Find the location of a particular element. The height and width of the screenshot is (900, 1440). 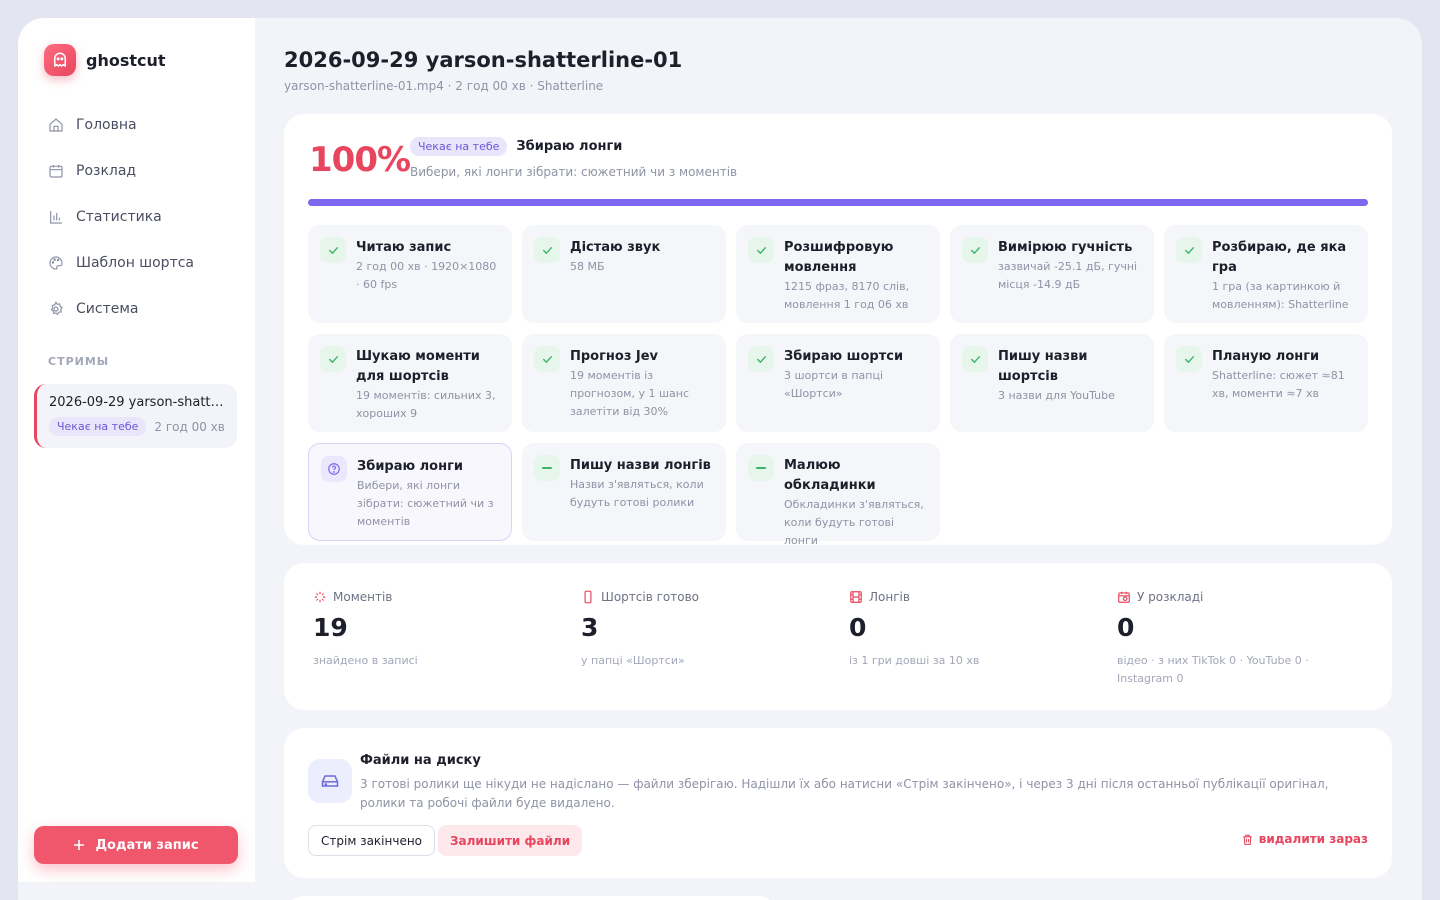

stat-label: У розкладі is located at coordinates (1170, 597).